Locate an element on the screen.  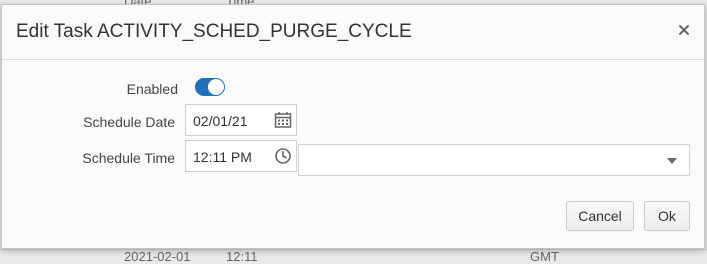
bg-cell-tz: GMT is located at coordinates (544, 256).